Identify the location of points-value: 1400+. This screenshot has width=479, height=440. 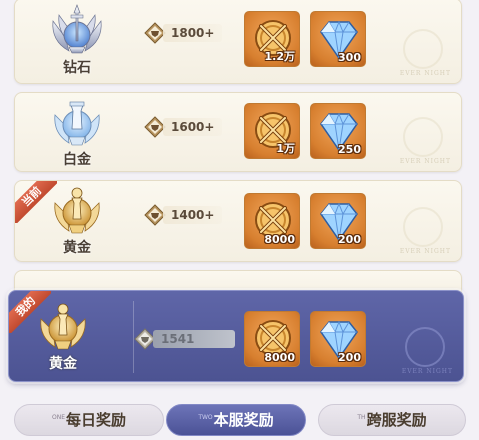
(193, 215).